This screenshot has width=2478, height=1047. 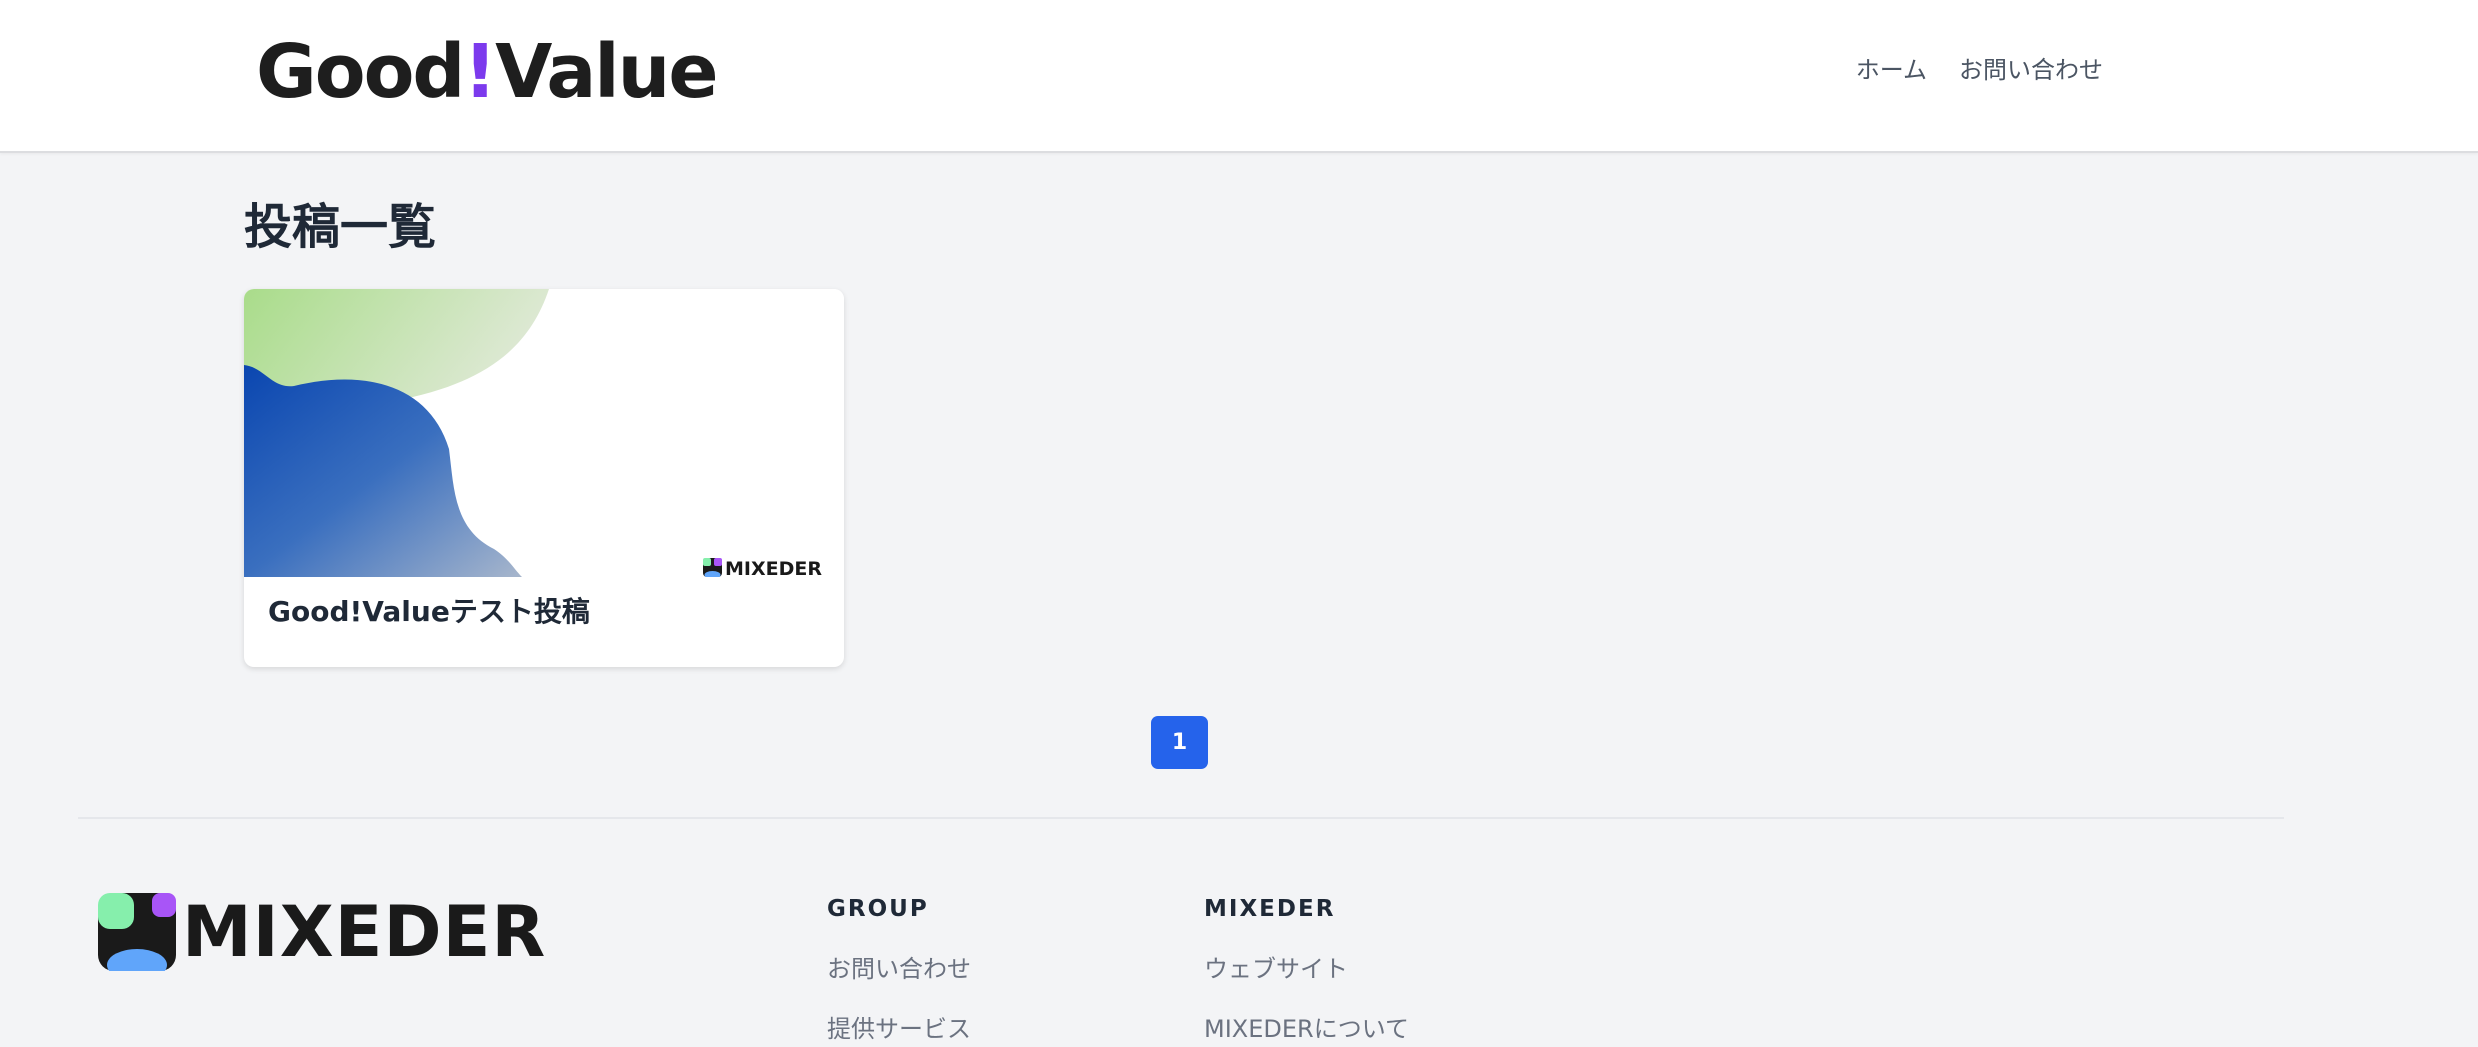 I want to click on footer-column-group: GROUP お問い合わせ 提供サービス, so click(x=899, y=969).